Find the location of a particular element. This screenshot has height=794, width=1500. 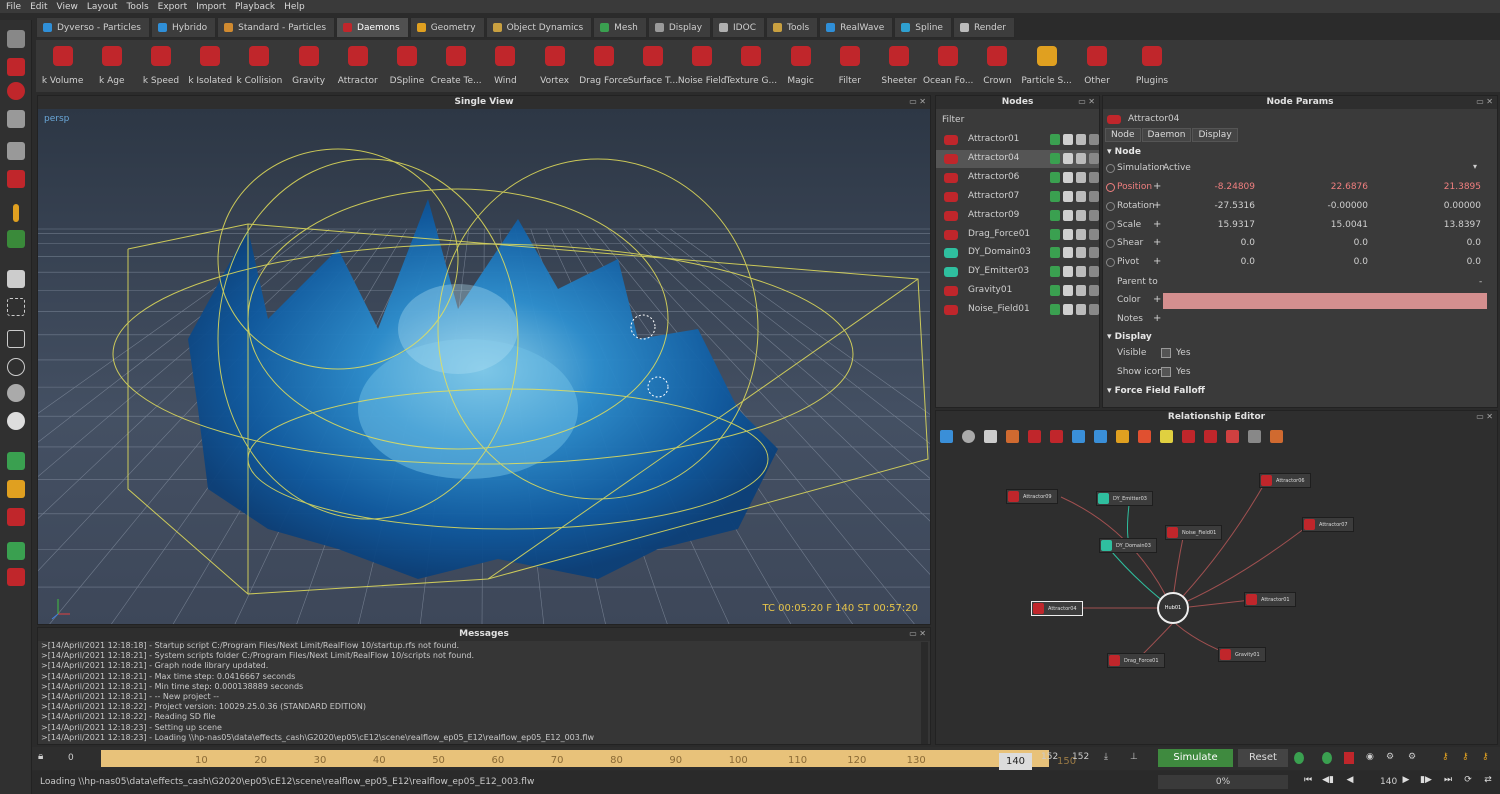

daemon-otherbutton: Other is located at coordinates (1097, 66).